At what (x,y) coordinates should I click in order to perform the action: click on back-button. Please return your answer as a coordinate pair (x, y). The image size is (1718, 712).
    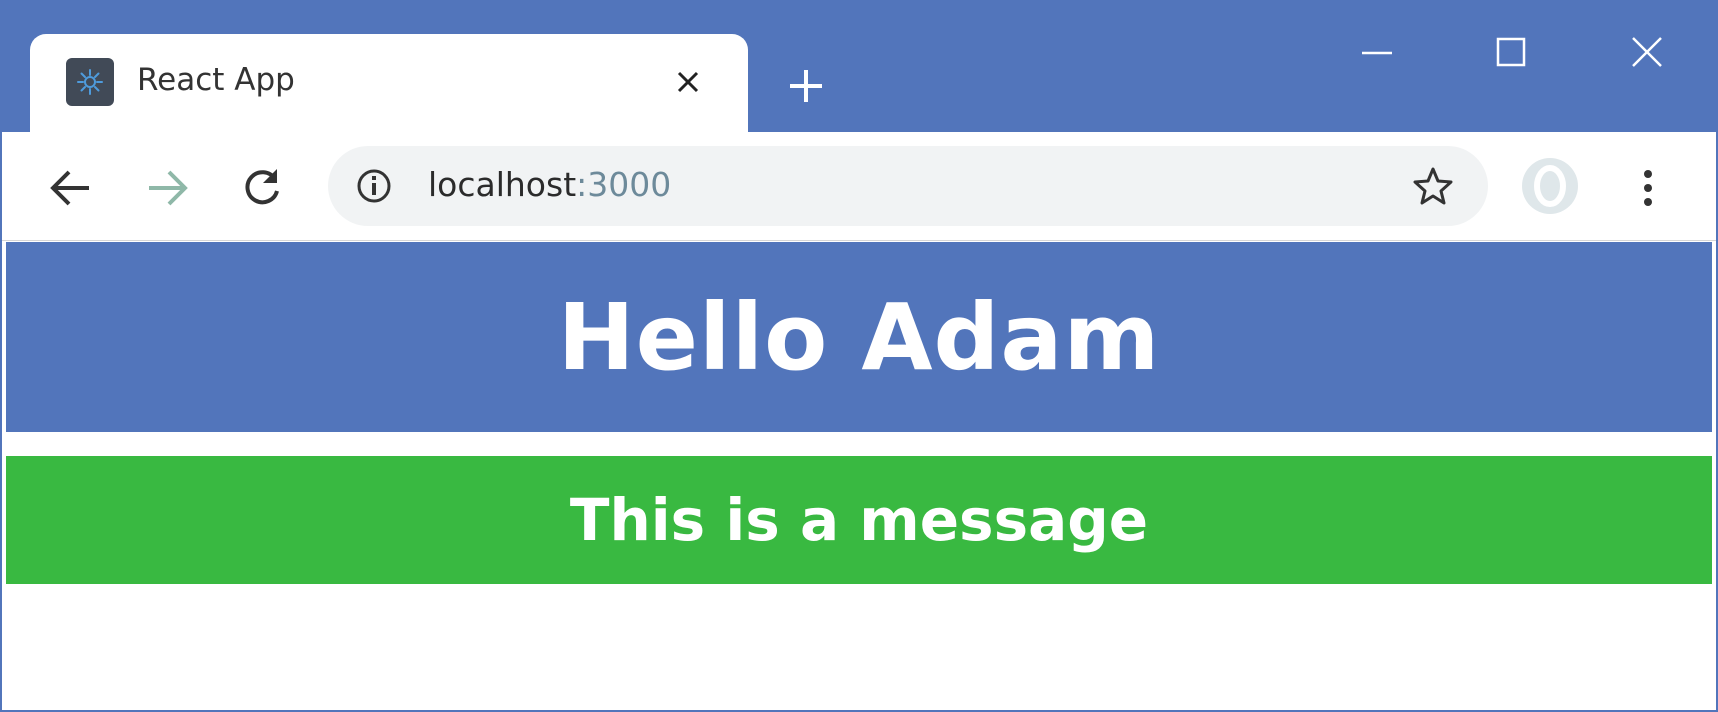
    Looking at the image, I should click on (70, 188).